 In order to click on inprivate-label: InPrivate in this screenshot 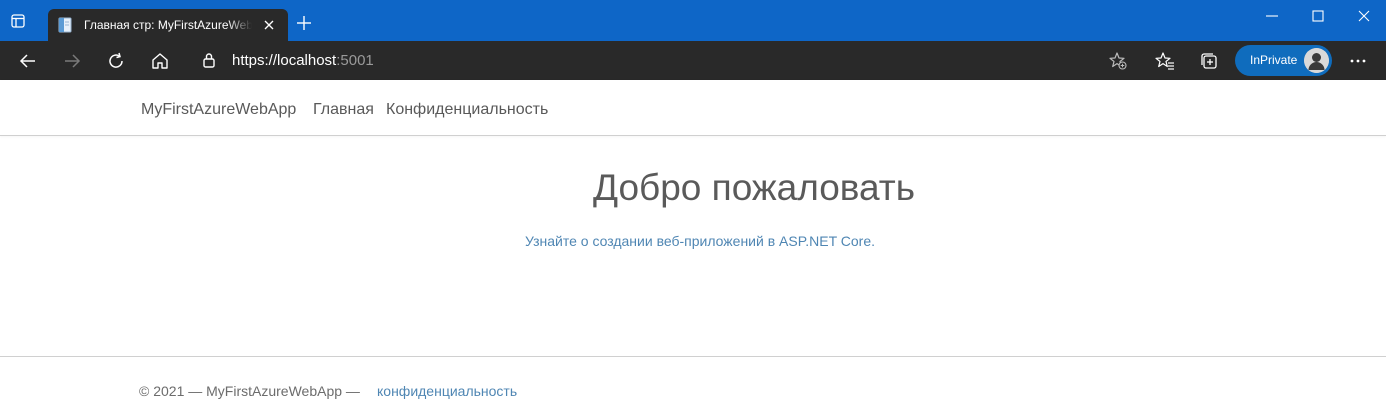, I will do `click(1274, 60)`.